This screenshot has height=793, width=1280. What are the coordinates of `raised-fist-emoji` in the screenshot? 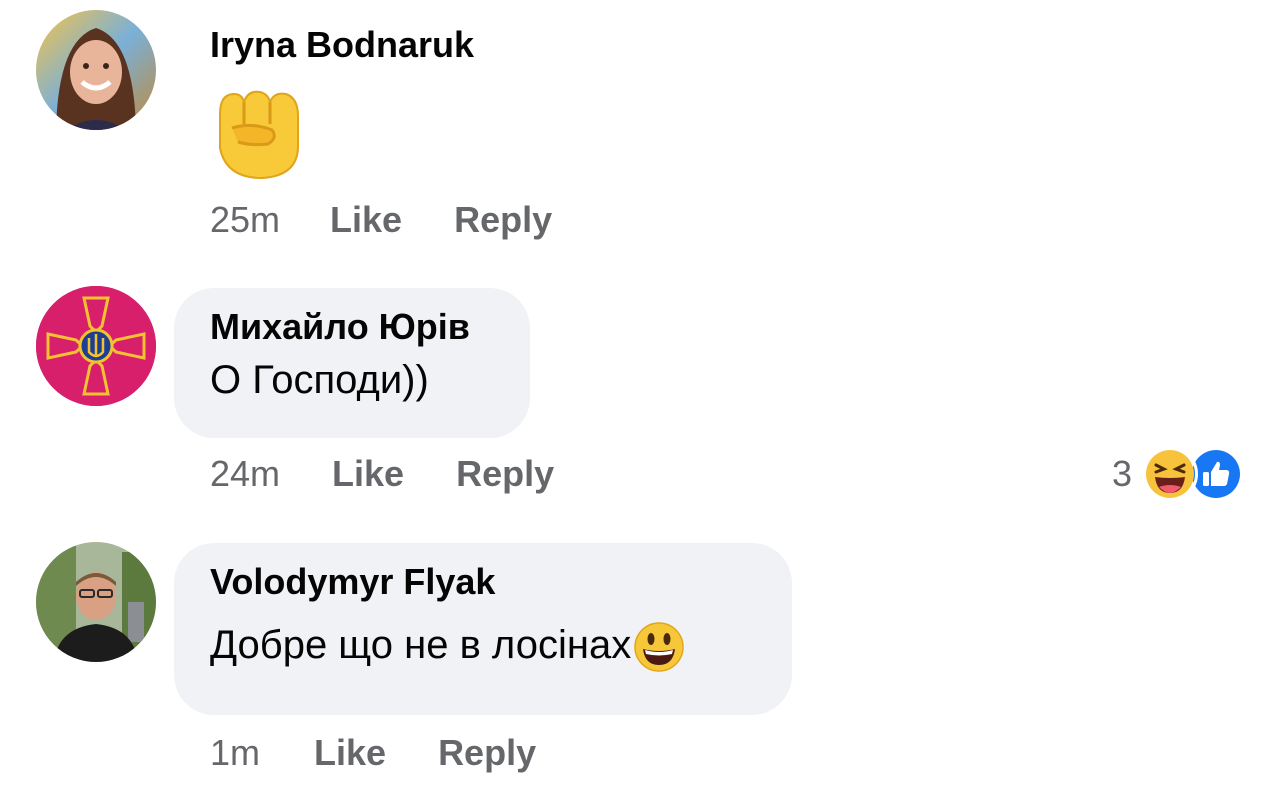 It's located at (257, 132).